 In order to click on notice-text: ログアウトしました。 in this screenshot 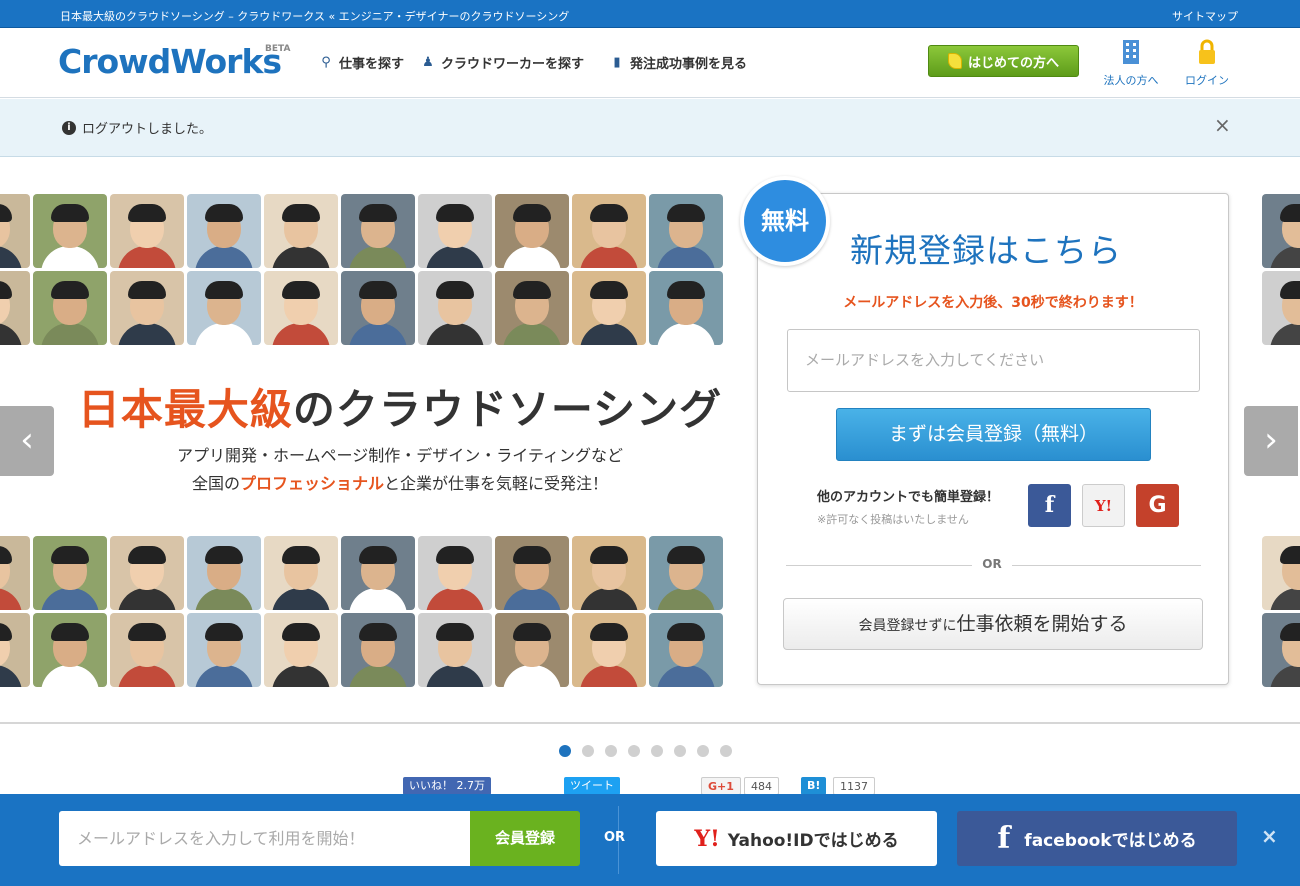, I will do `click(147, 129)`.